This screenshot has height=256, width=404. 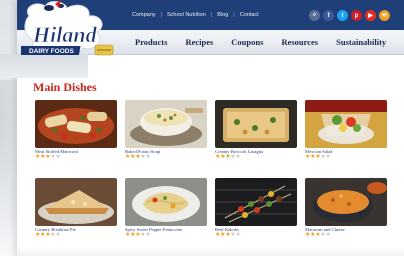 What do you see at coordinates (199, 42) in the screenshot?
I see `nav-item-recipes: Recipes` at bounding box center [199, 42].